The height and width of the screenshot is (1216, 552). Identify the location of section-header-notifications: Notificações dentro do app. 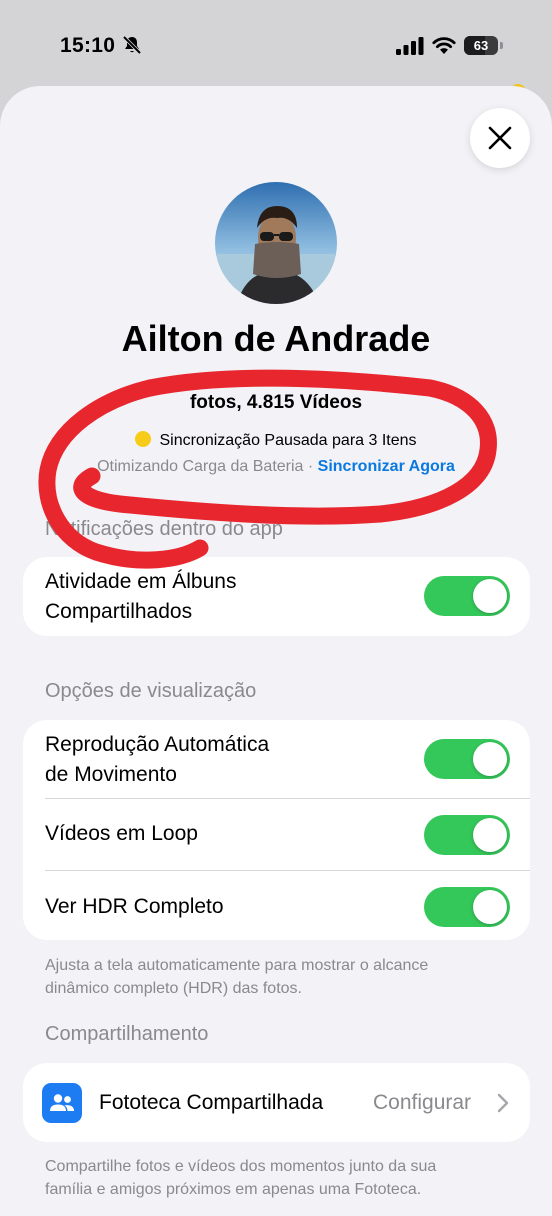
(164, 529).